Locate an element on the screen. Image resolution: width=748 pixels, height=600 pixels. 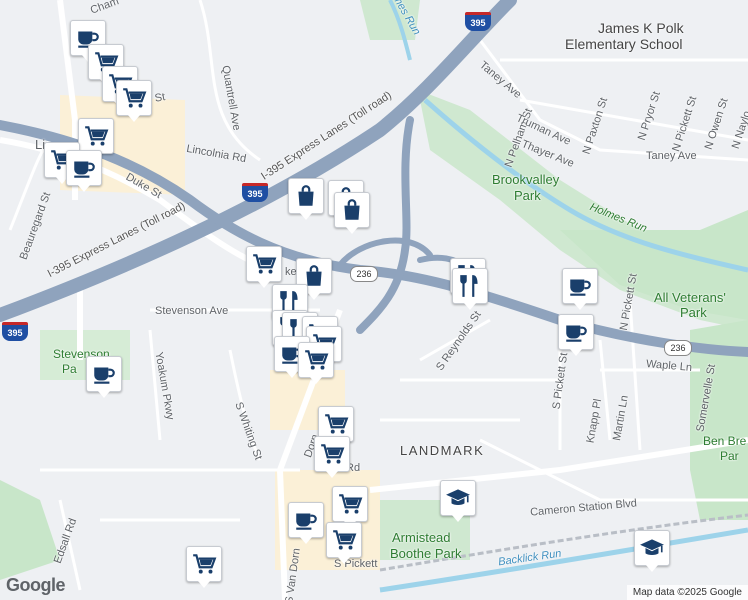
restaurant-icon is located at coordinates (470, 286).